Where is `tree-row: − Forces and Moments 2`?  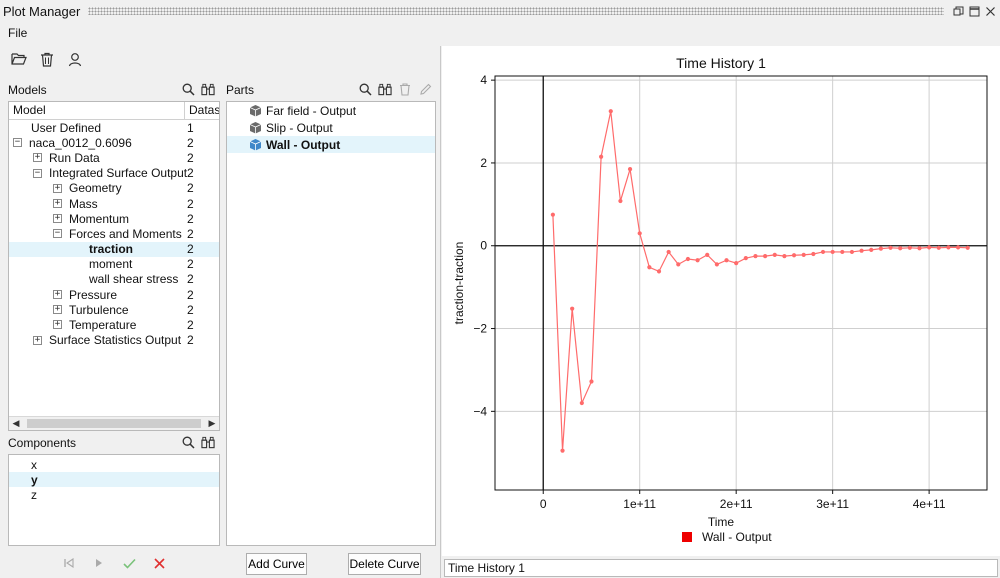
tree-row: − Forces and Moments 2 is located at coordinates (114, 233).